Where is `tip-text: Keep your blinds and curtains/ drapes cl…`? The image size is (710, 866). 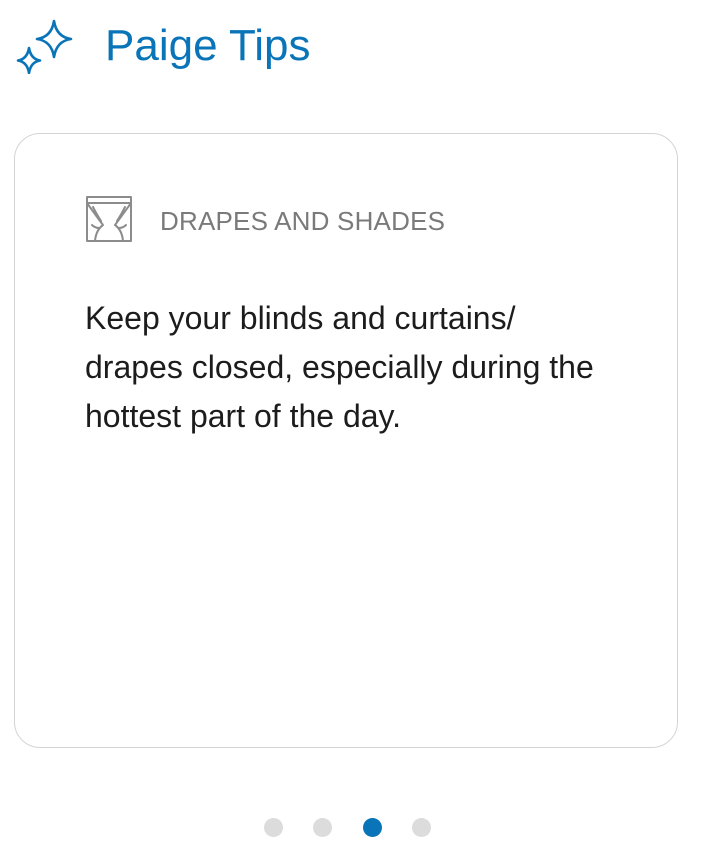 tip-text: Keep your blinds and curtains/ drapes cl… is located at coordinates (339, 367).